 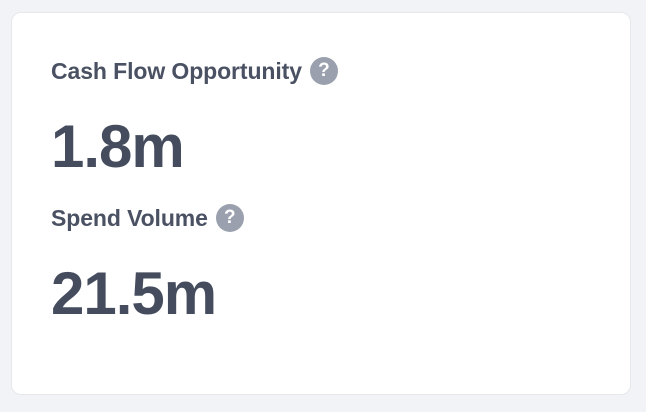 I want to click on cash-flow-opportunity-metric: Cash Flow Opportunity ? 1.8m, so click(x=194, y=116).